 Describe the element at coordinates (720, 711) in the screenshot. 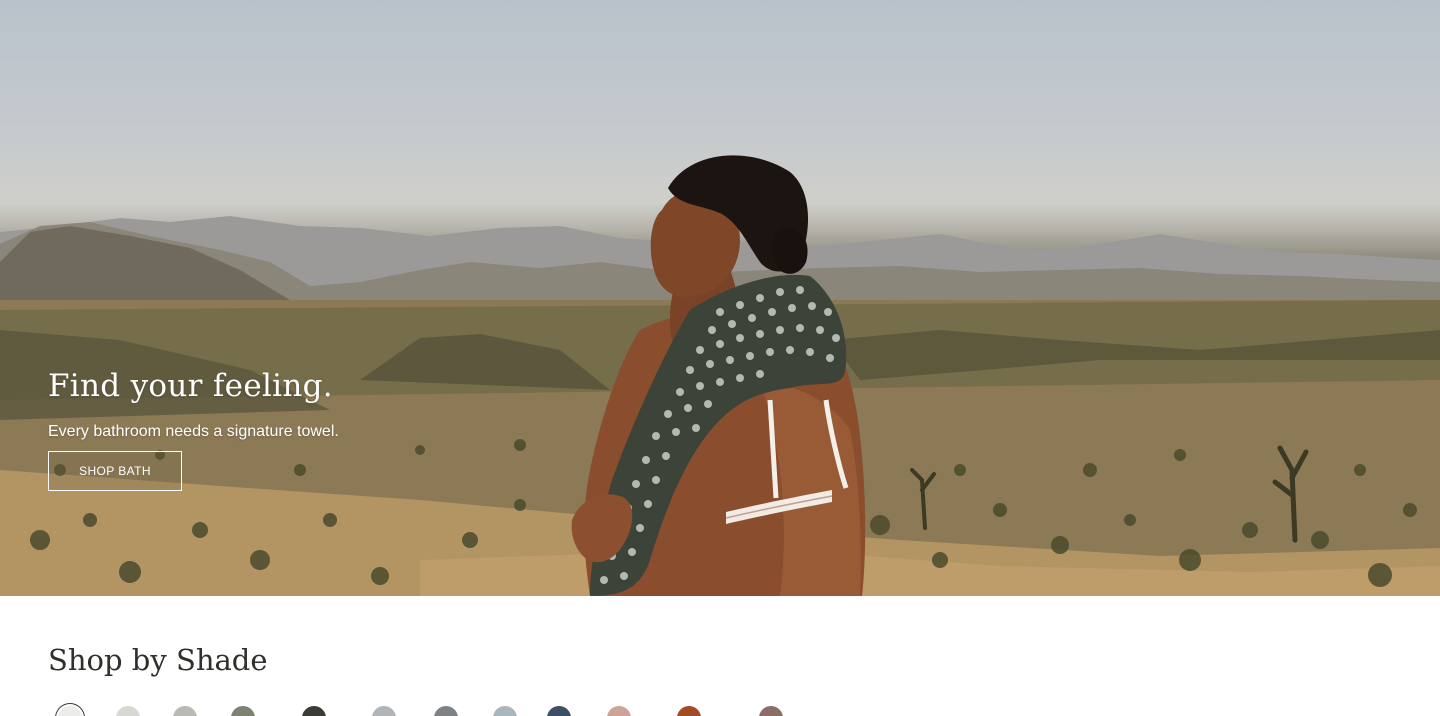

I see `shade-swatch-list` at that location.